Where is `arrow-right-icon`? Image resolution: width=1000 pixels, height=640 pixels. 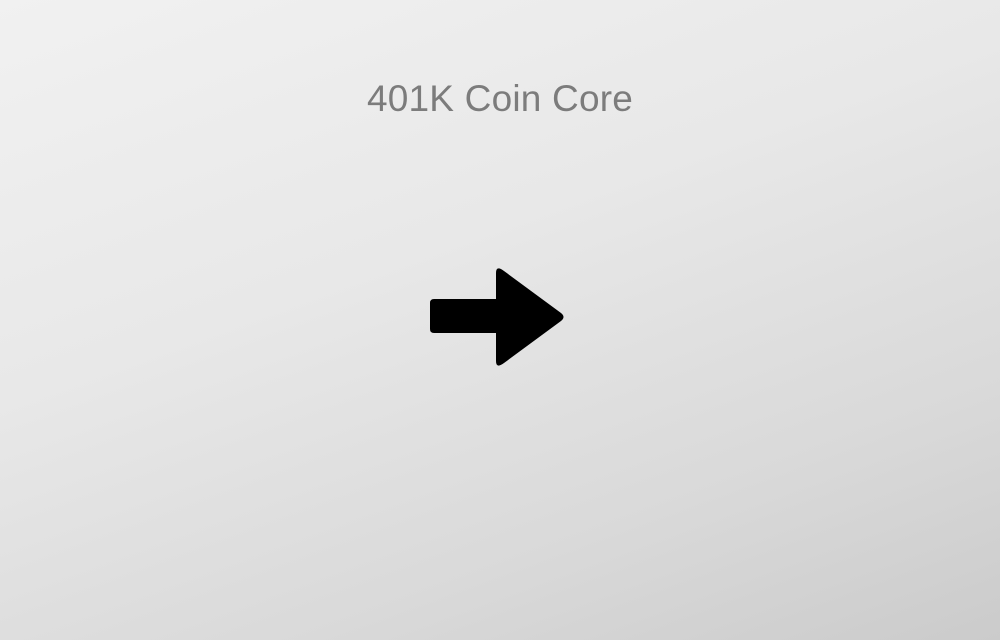 arrow-right-icon is located at coordinates (497, 317).